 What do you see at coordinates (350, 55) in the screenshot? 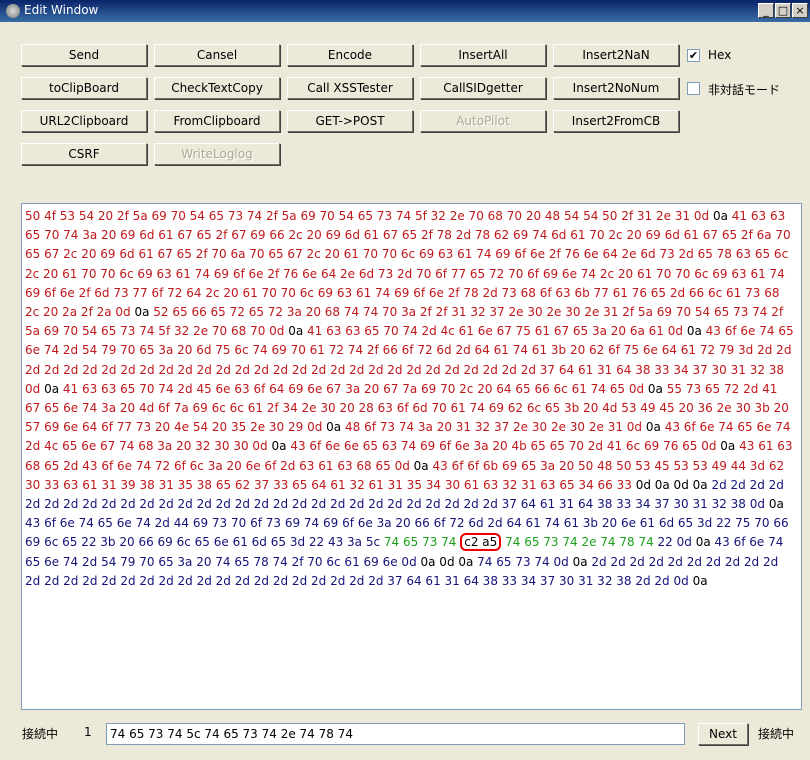
I see `encode-button: Encode` at bounding box center [350, 55].